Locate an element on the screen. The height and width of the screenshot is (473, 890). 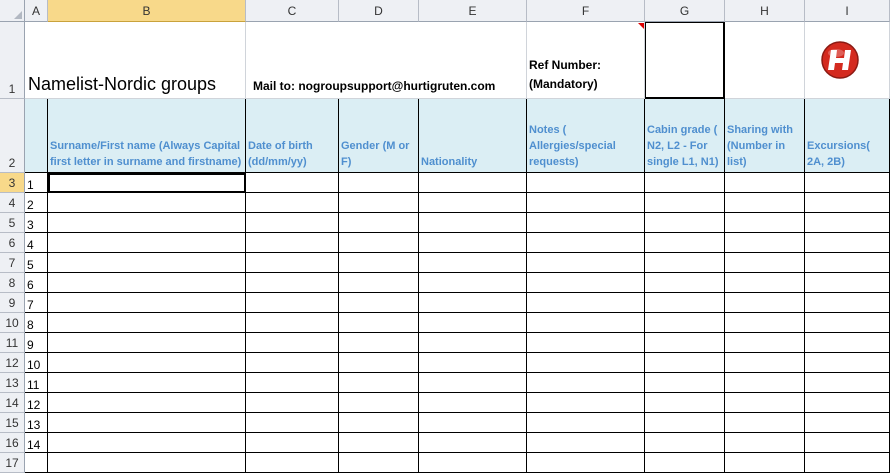
cell-c16 is located at coordinates (292, 443).